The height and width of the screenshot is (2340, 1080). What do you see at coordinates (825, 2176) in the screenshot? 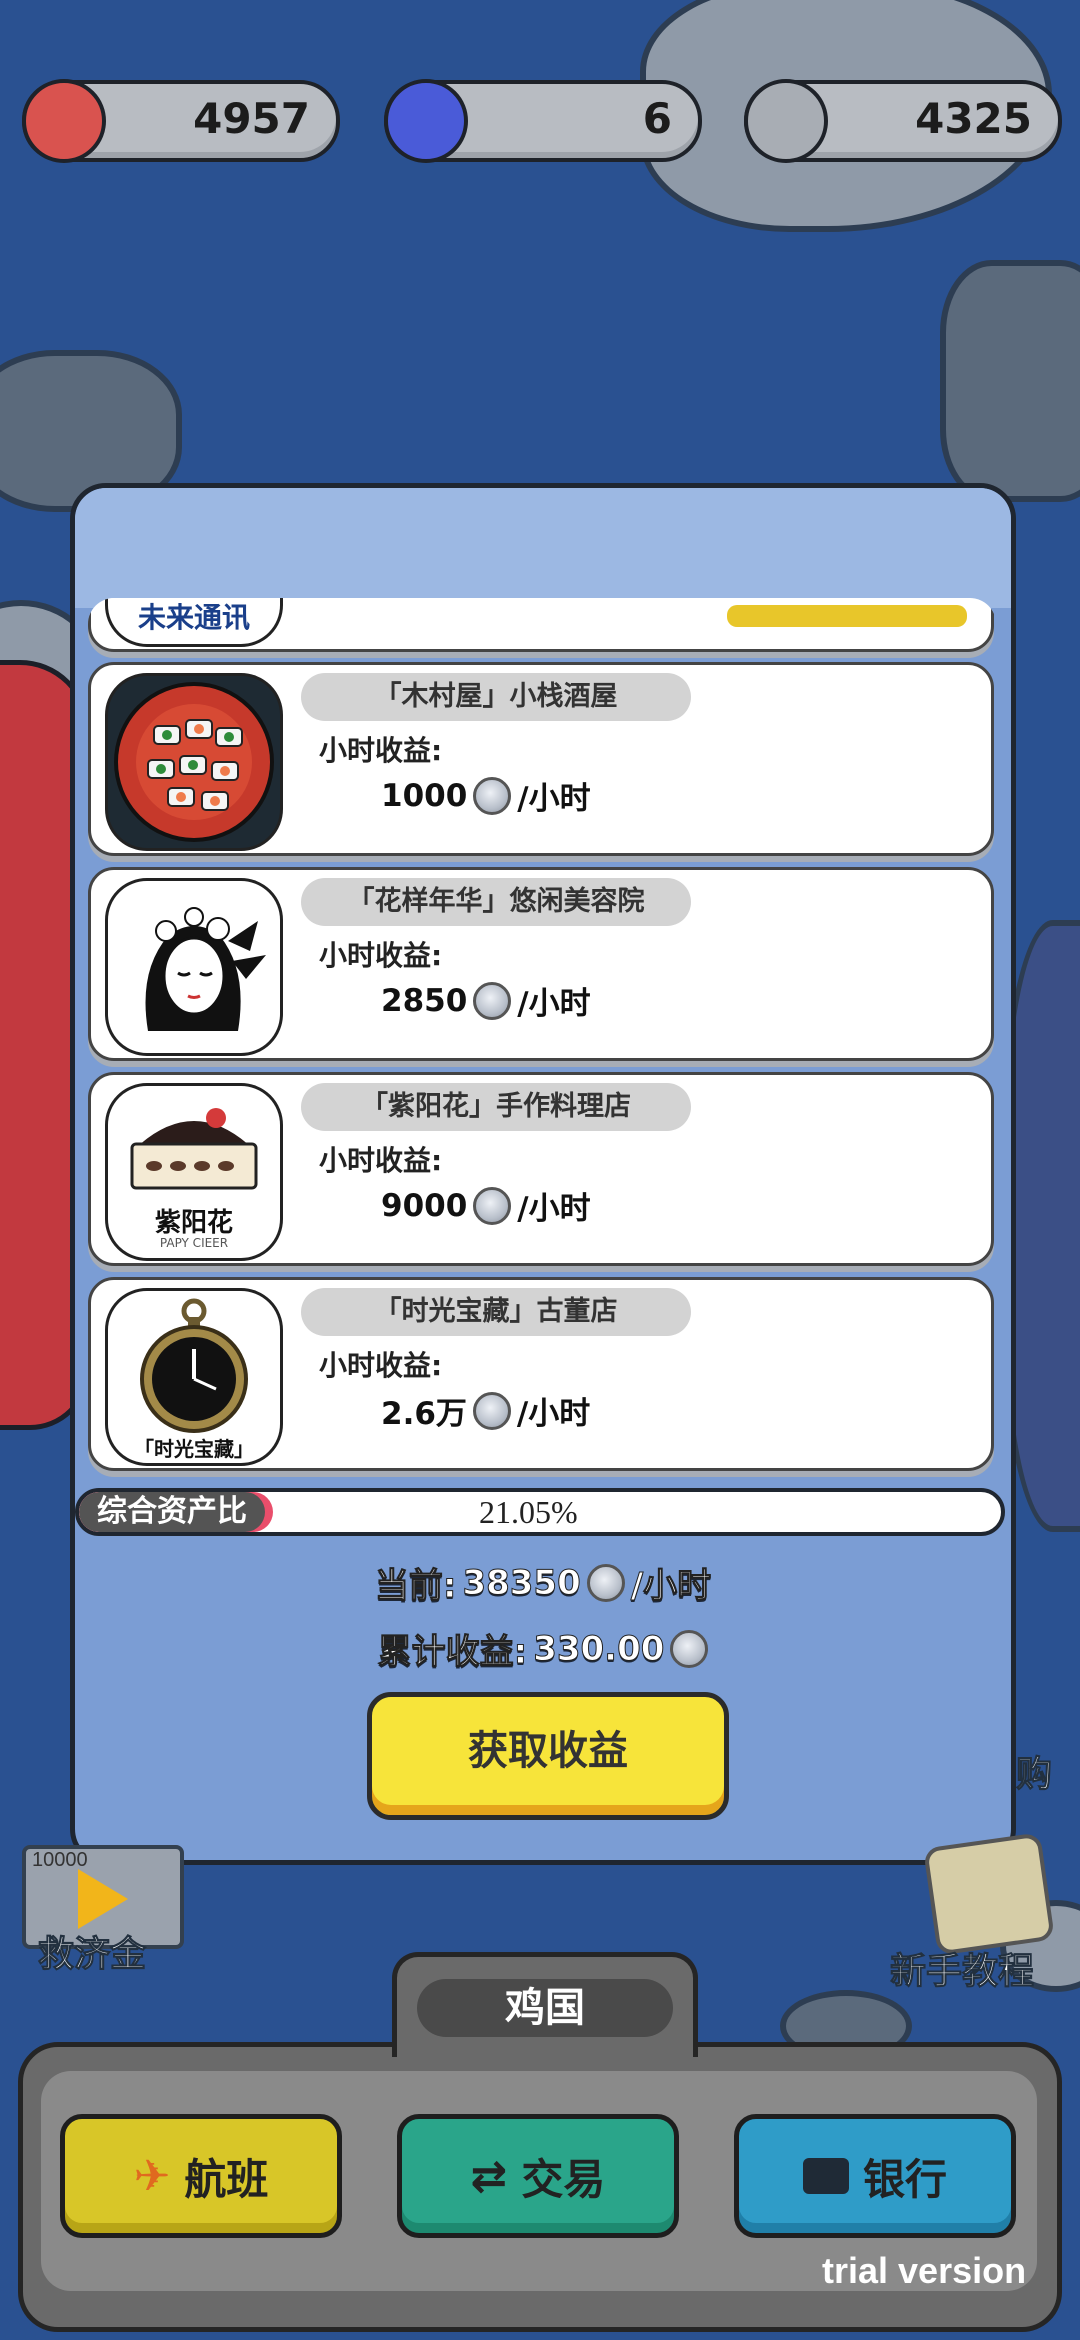
I see `wallet-icon` at bounding box center [825, 2176].